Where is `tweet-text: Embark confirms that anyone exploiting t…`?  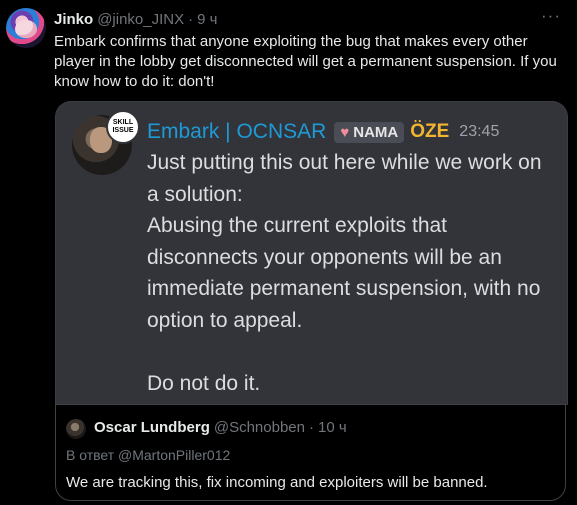 tweet-text: Embark confirms that anyone exploiting t… is located at coordinates (305, 61).